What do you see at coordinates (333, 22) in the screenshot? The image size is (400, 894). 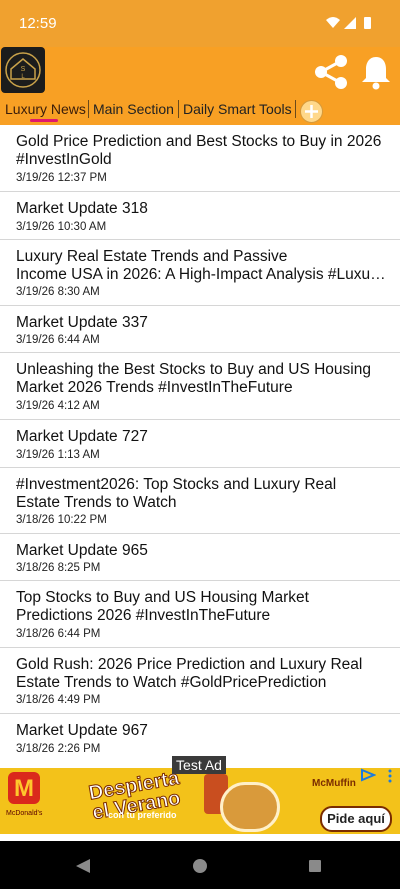 I see `wifi-icon` at bounding box center [333, 22].